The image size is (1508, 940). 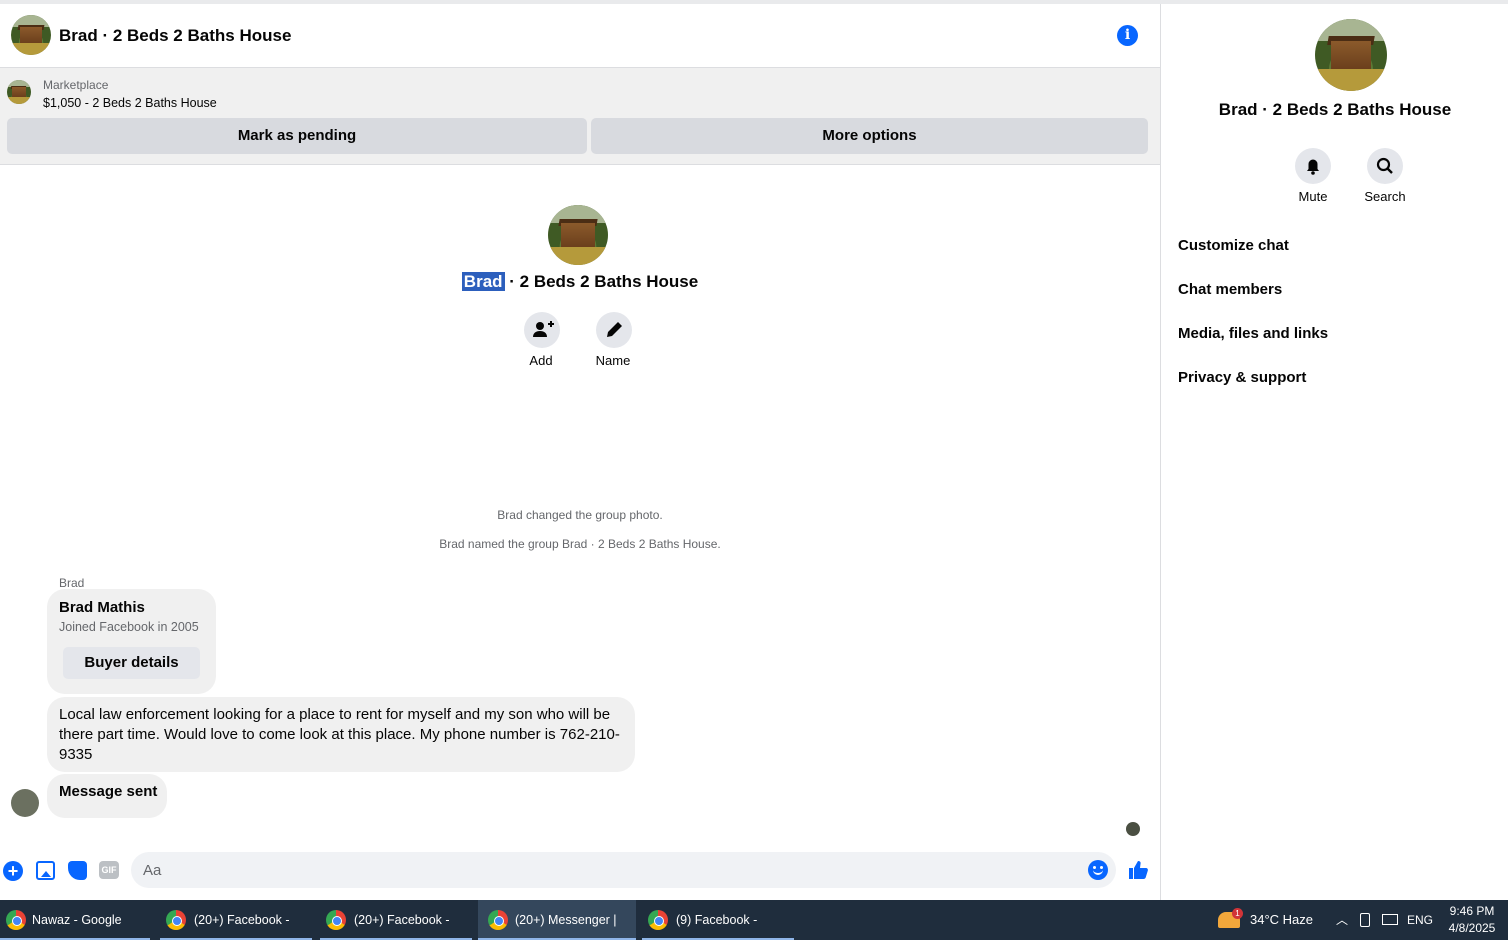 I want to click on add-person-icon, so click(x=543, y=329).